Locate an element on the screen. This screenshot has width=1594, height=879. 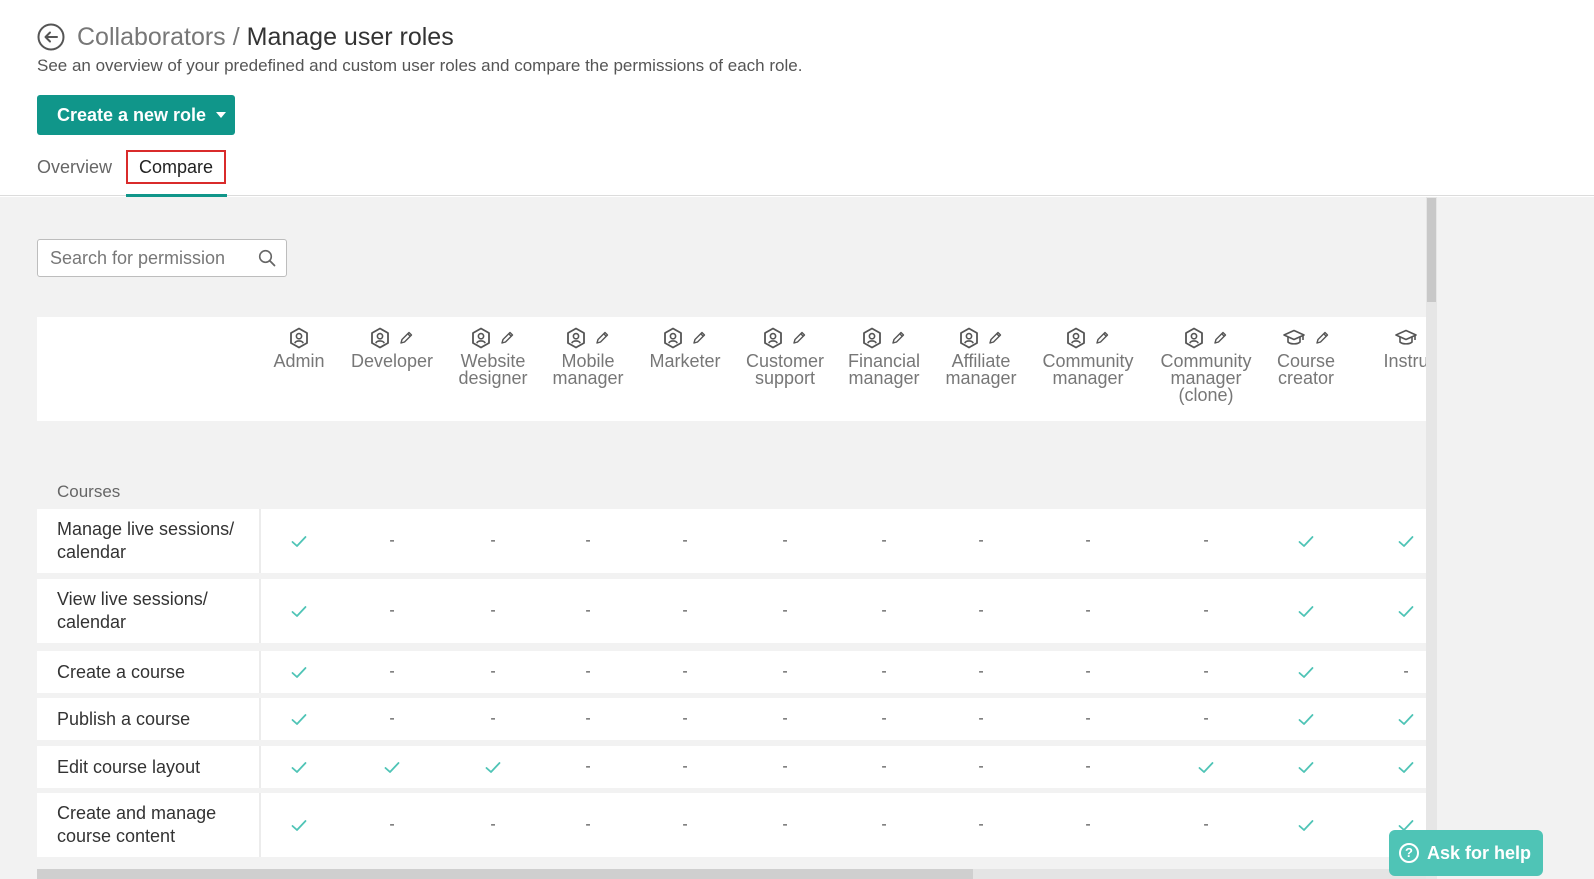
ask-for-help-label: Ask for help is located at coordinates (1479, 852).